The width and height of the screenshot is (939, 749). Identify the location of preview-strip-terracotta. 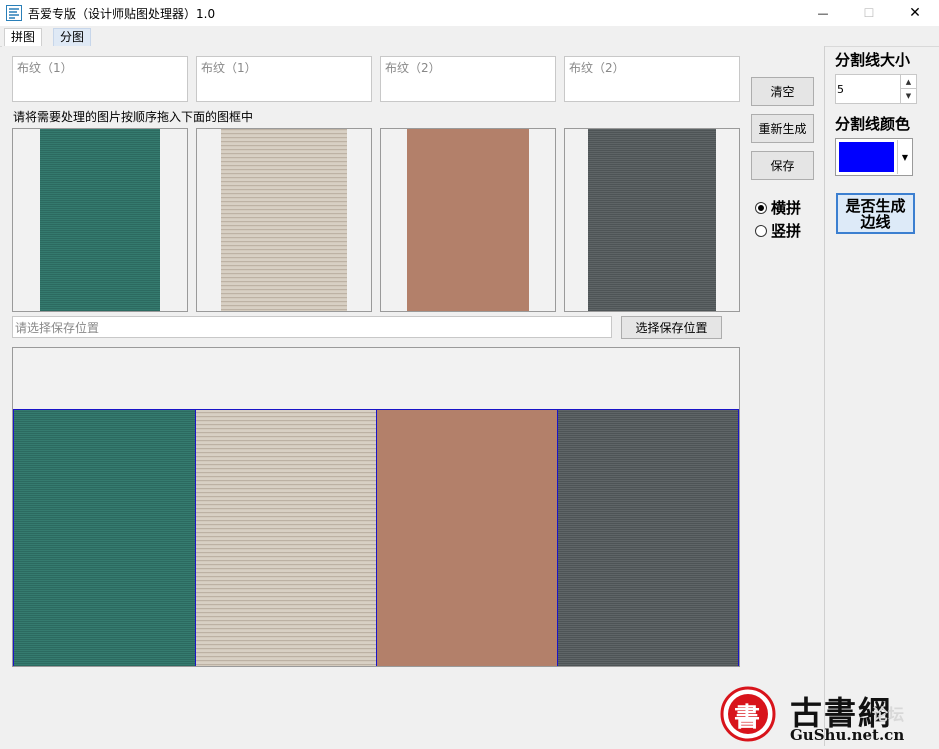
(467, 537).